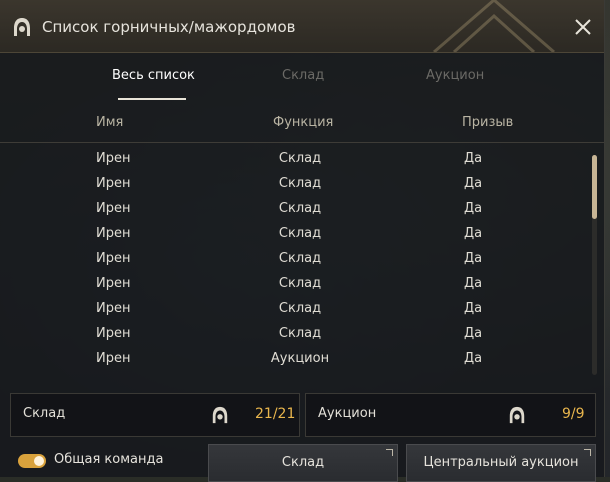 The height and width of the screenshot is (482, 610). What do you see at coordinates (347, 413) in the screenshot?
I see `auction-counter-label: Аукцион` at bounding box center [347, 413].